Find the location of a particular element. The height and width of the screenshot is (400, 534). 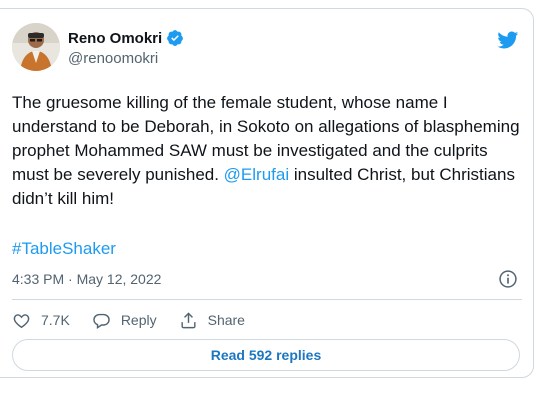

author-name-row: Reno Omokri is located at coordinates (126, 38).